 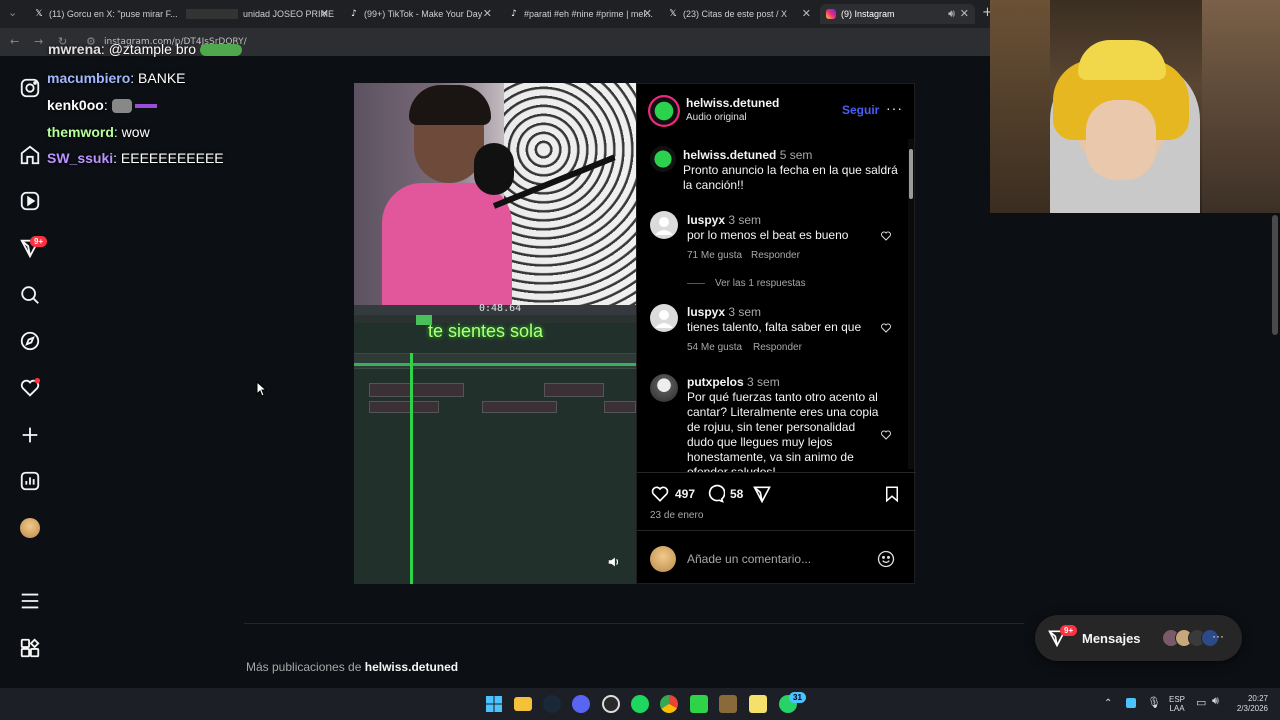 I want to click on chat-user: mwrena, so click(x=74, y=49).